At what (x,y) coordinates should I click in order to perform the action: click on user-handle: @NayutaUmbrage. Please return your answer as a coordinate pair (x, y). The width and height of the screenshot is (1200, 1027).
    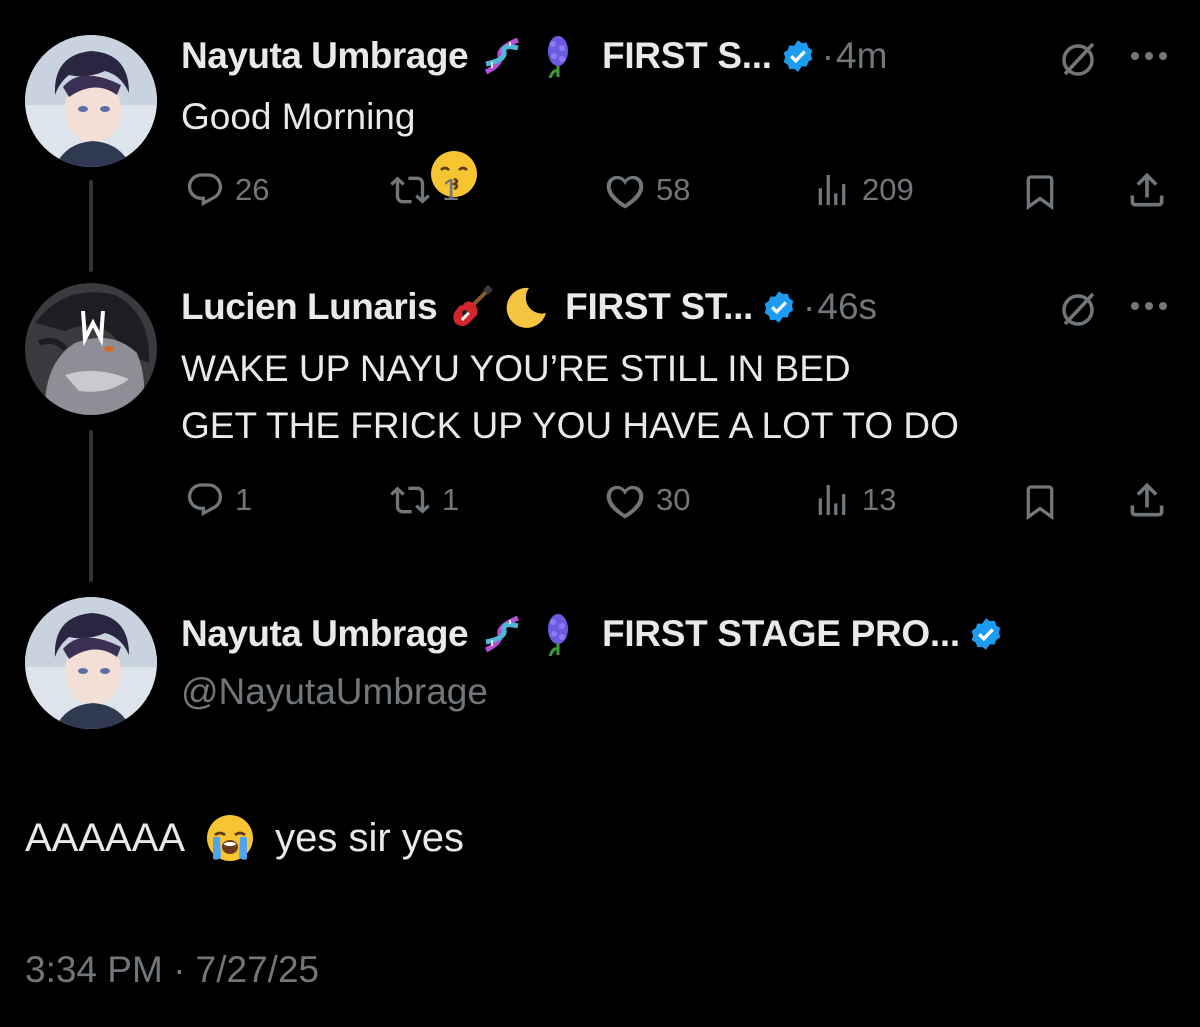
    Looking at the image, I should click on (334, 692).